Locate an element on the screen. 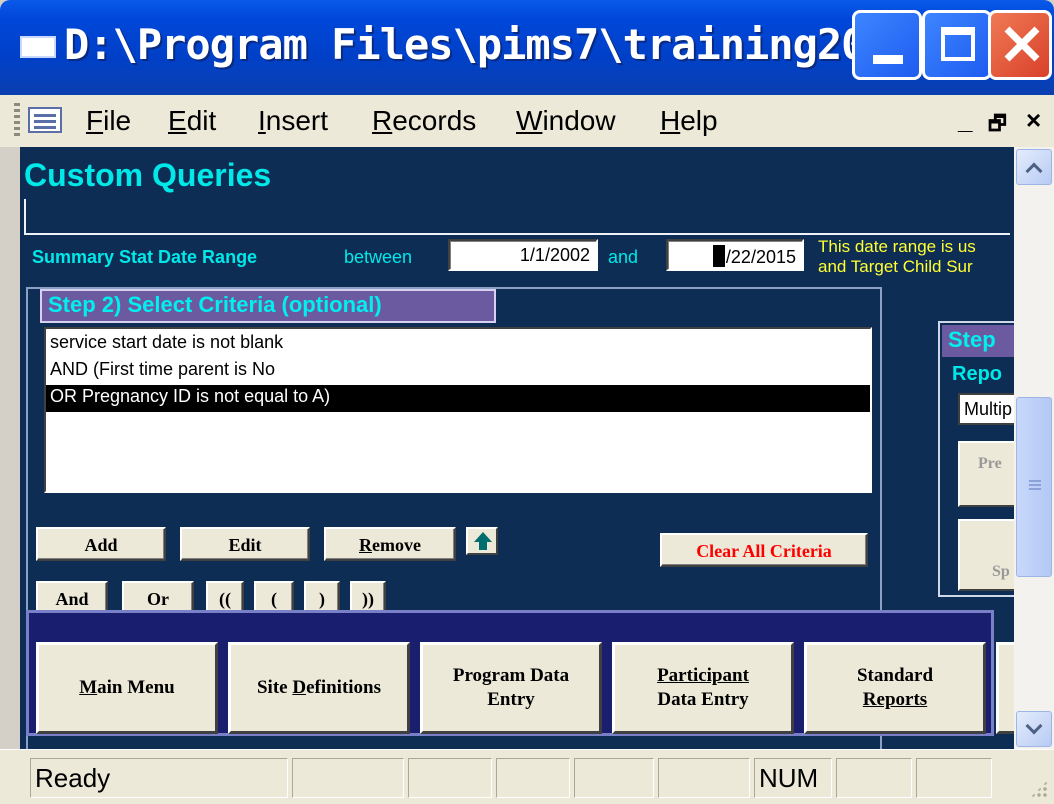 This screenshot has width=1054, height=804. minimize-button is located at coordinates (887, 45).